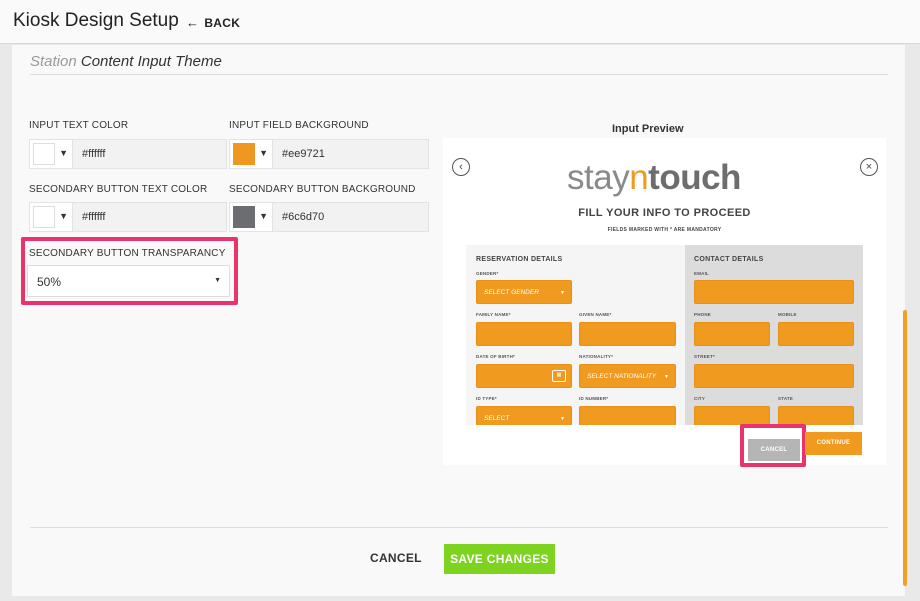 This screenshot has width=920, height=601. I want to click on transparency-value: 50%, so click(49, 282).